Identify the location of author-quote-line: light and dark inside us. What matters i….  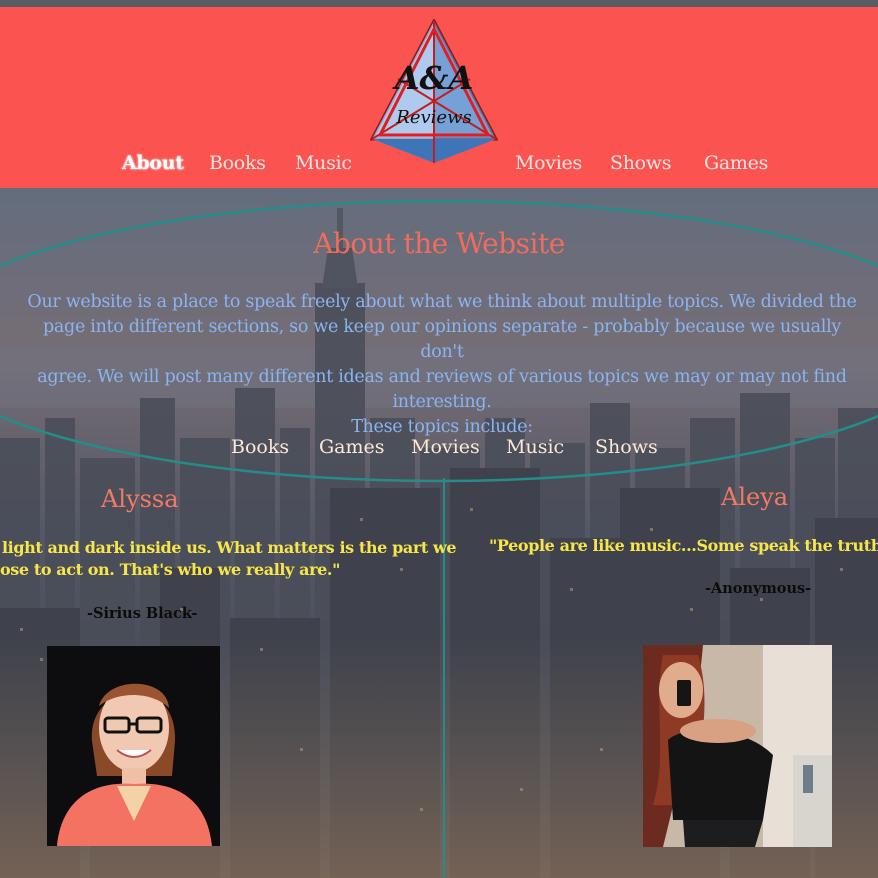
(229, 547).